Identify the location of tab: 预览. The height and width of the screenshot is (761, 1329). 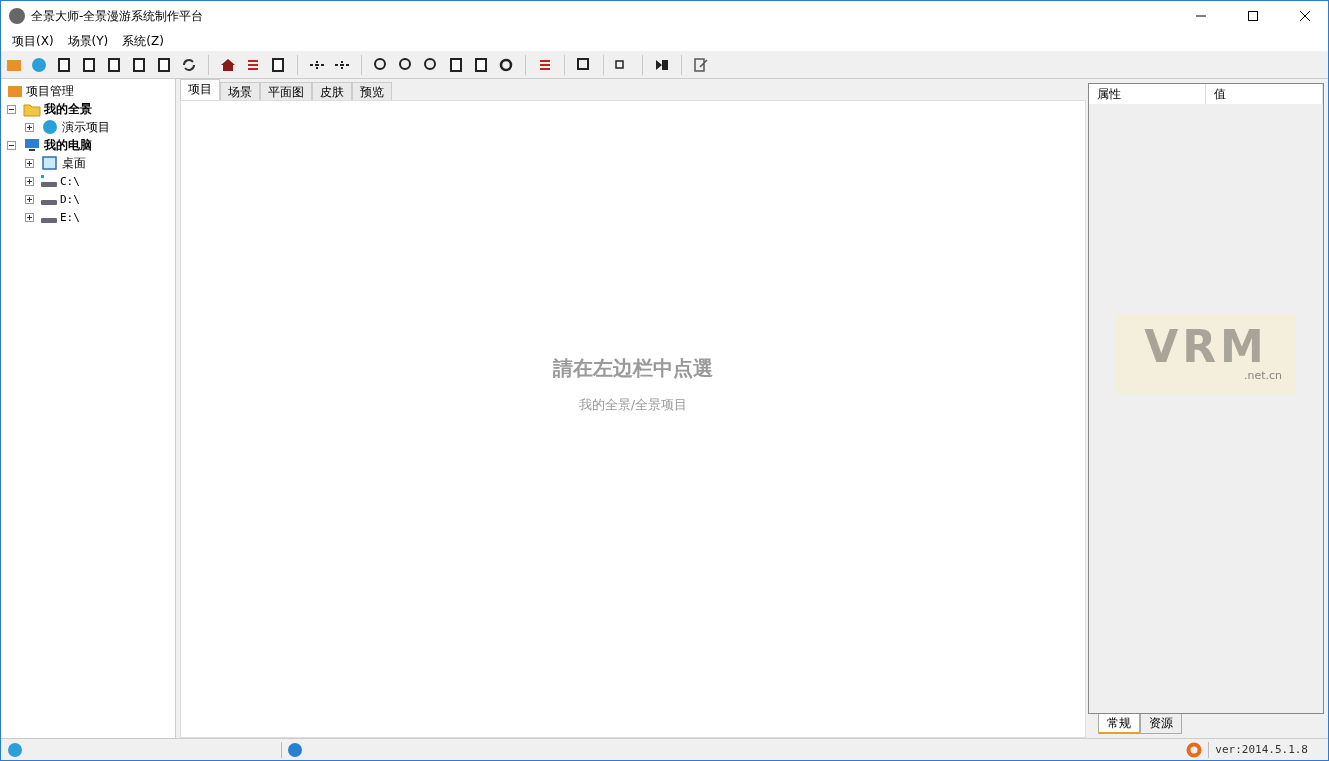
(372, 91).